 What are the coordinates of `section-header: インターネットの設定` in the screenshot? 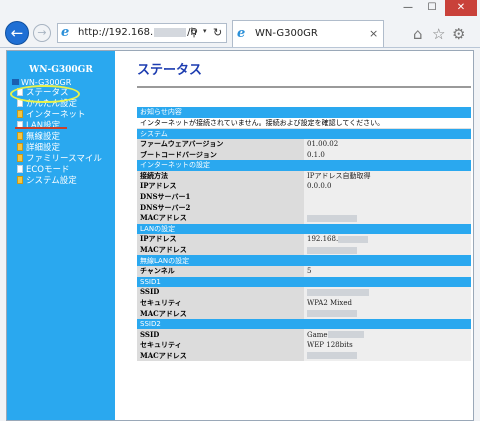 It's located at (304, 165).